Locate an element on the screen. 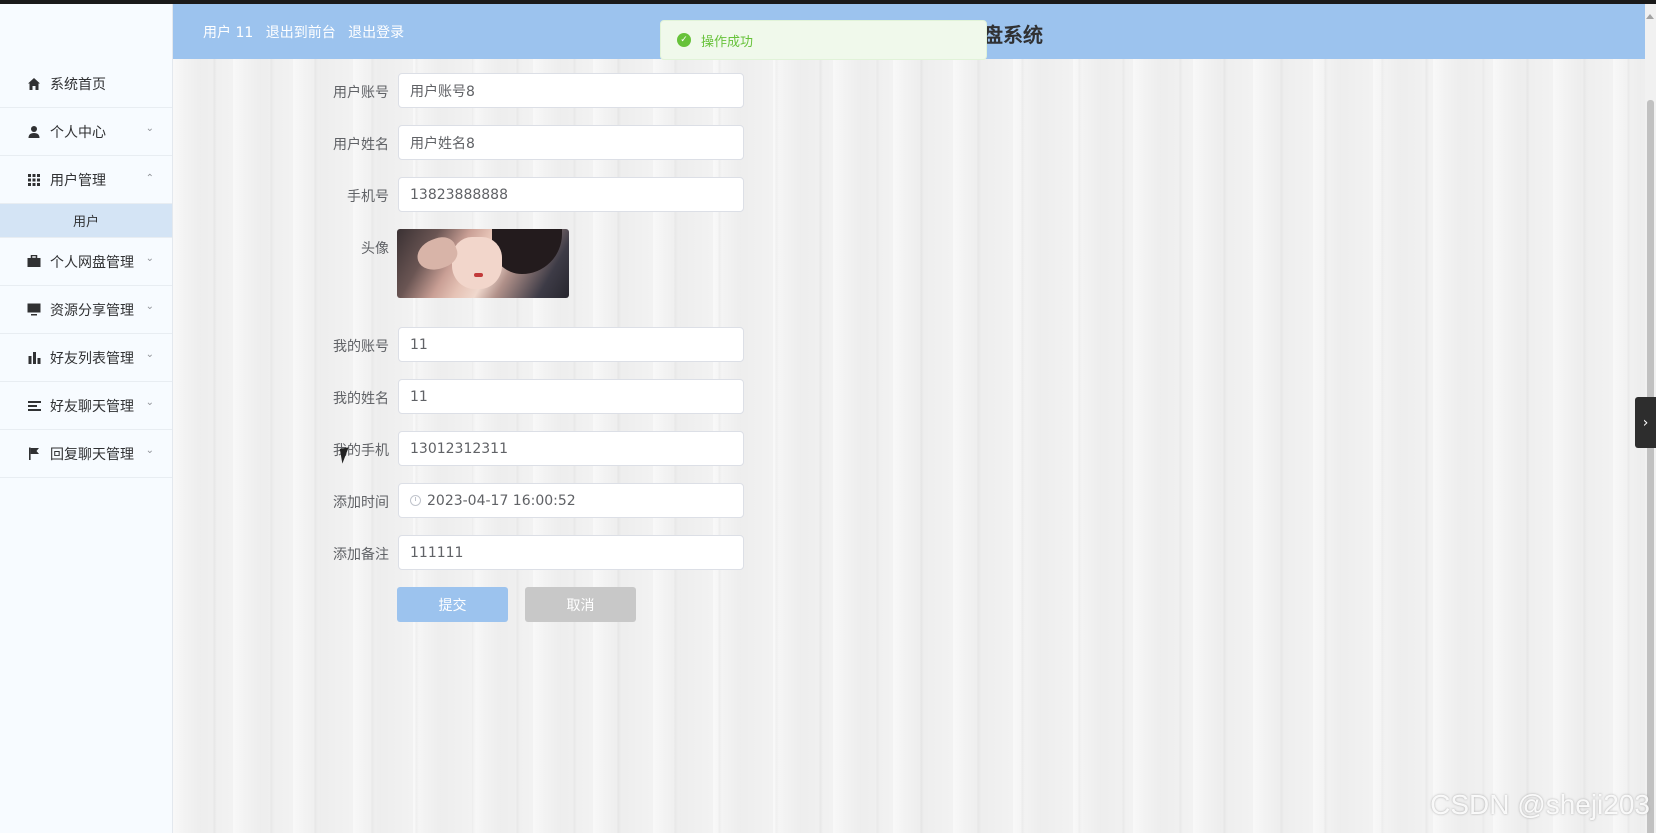 The image size is (1656, 833). sidebar-item-personal-center: 个人中心 ⌄ is located at coordinates (86, 132).